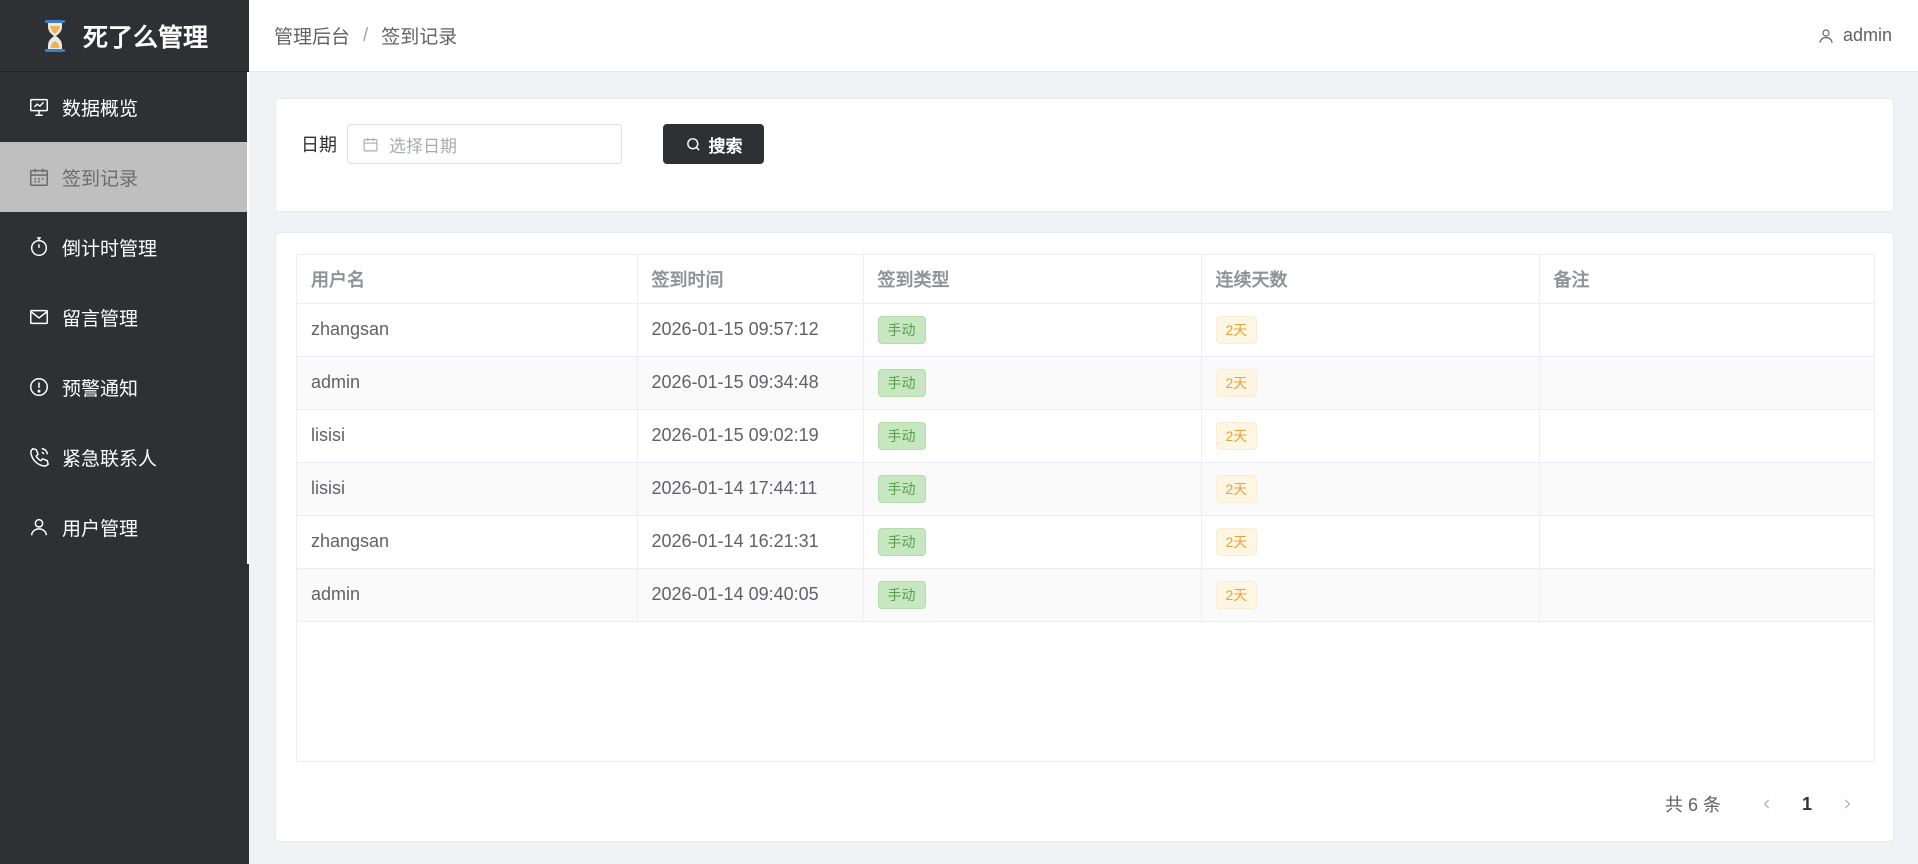  I want to click on cell-time: 2026-01-15 09:34:48, so click(750, 383).